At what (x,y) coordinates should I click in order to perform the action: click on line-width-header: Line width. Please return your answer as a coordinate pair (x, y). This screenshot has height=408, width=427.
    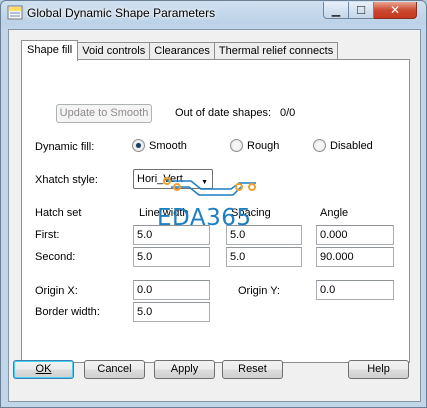
    Looking at the image, I should click on (164, 213).